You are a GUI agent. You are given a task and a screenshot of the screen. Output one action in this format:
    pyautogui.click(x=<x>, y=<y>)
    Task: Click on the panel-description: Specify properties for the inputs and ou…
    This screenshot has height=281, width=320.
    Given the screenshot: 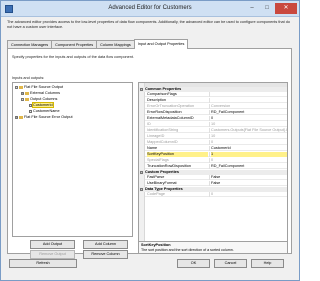 What is the action you would take?
    pyautogui.click(x=73, y=57)
    